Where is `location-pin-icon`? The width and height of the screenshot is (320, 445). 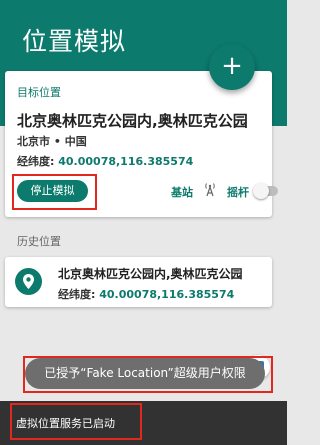 location-pin-icon is located at coordinates (28, 281).